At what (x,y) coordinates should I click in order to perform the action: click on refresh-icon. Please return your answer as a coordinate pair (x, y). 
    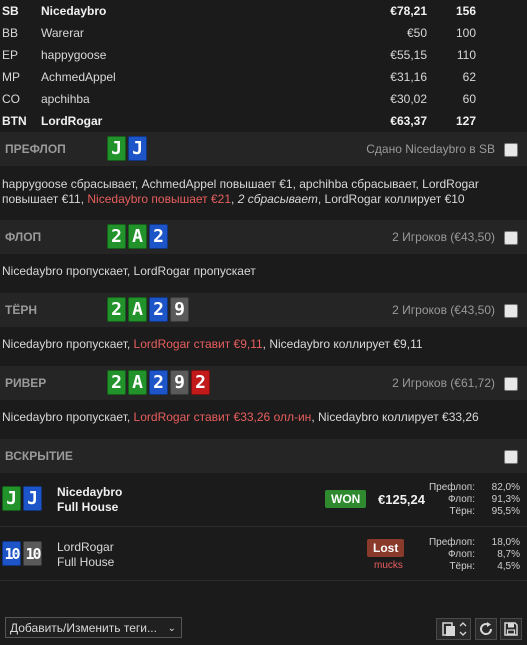
    Looking at the image, I should click on (486, 628).